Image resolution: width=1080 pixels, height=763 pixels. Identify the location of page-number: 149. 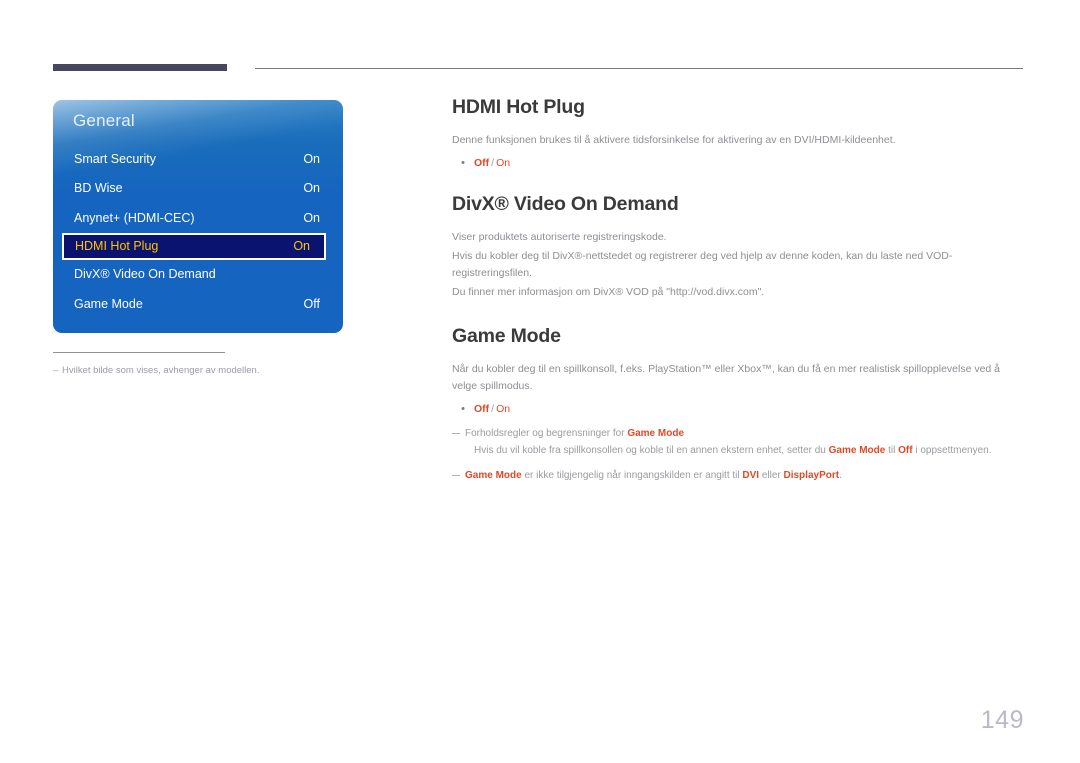
(1002, 720).